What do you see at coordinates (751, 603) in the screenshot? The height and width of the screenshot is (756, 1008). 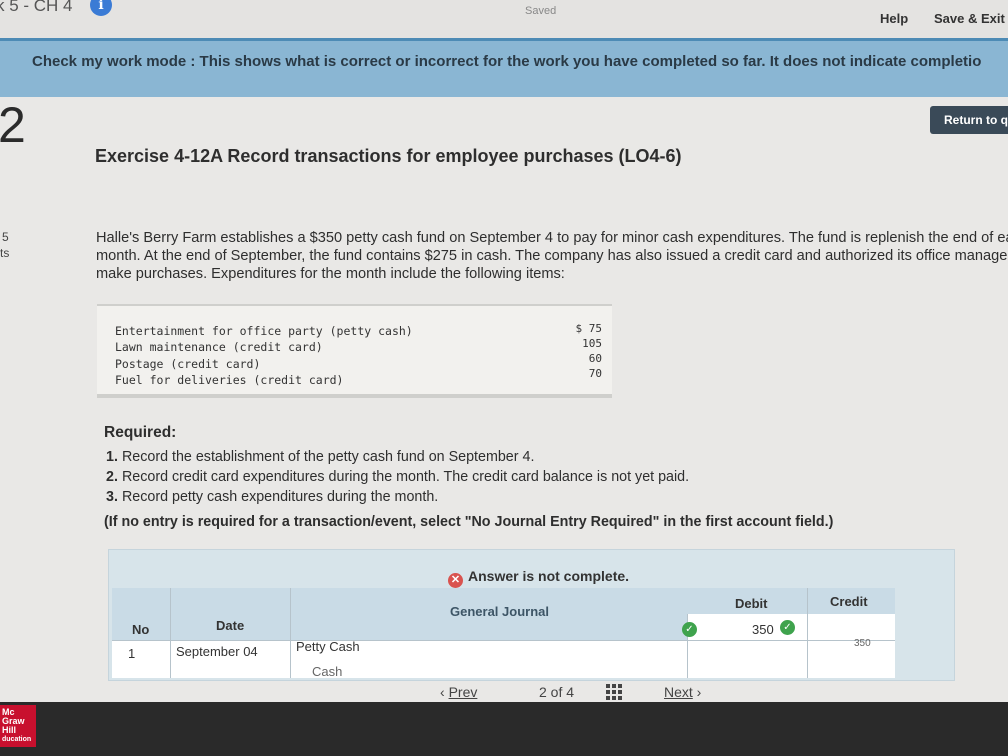 I see `header-debit: Debit` at bounding box center [751, 603].